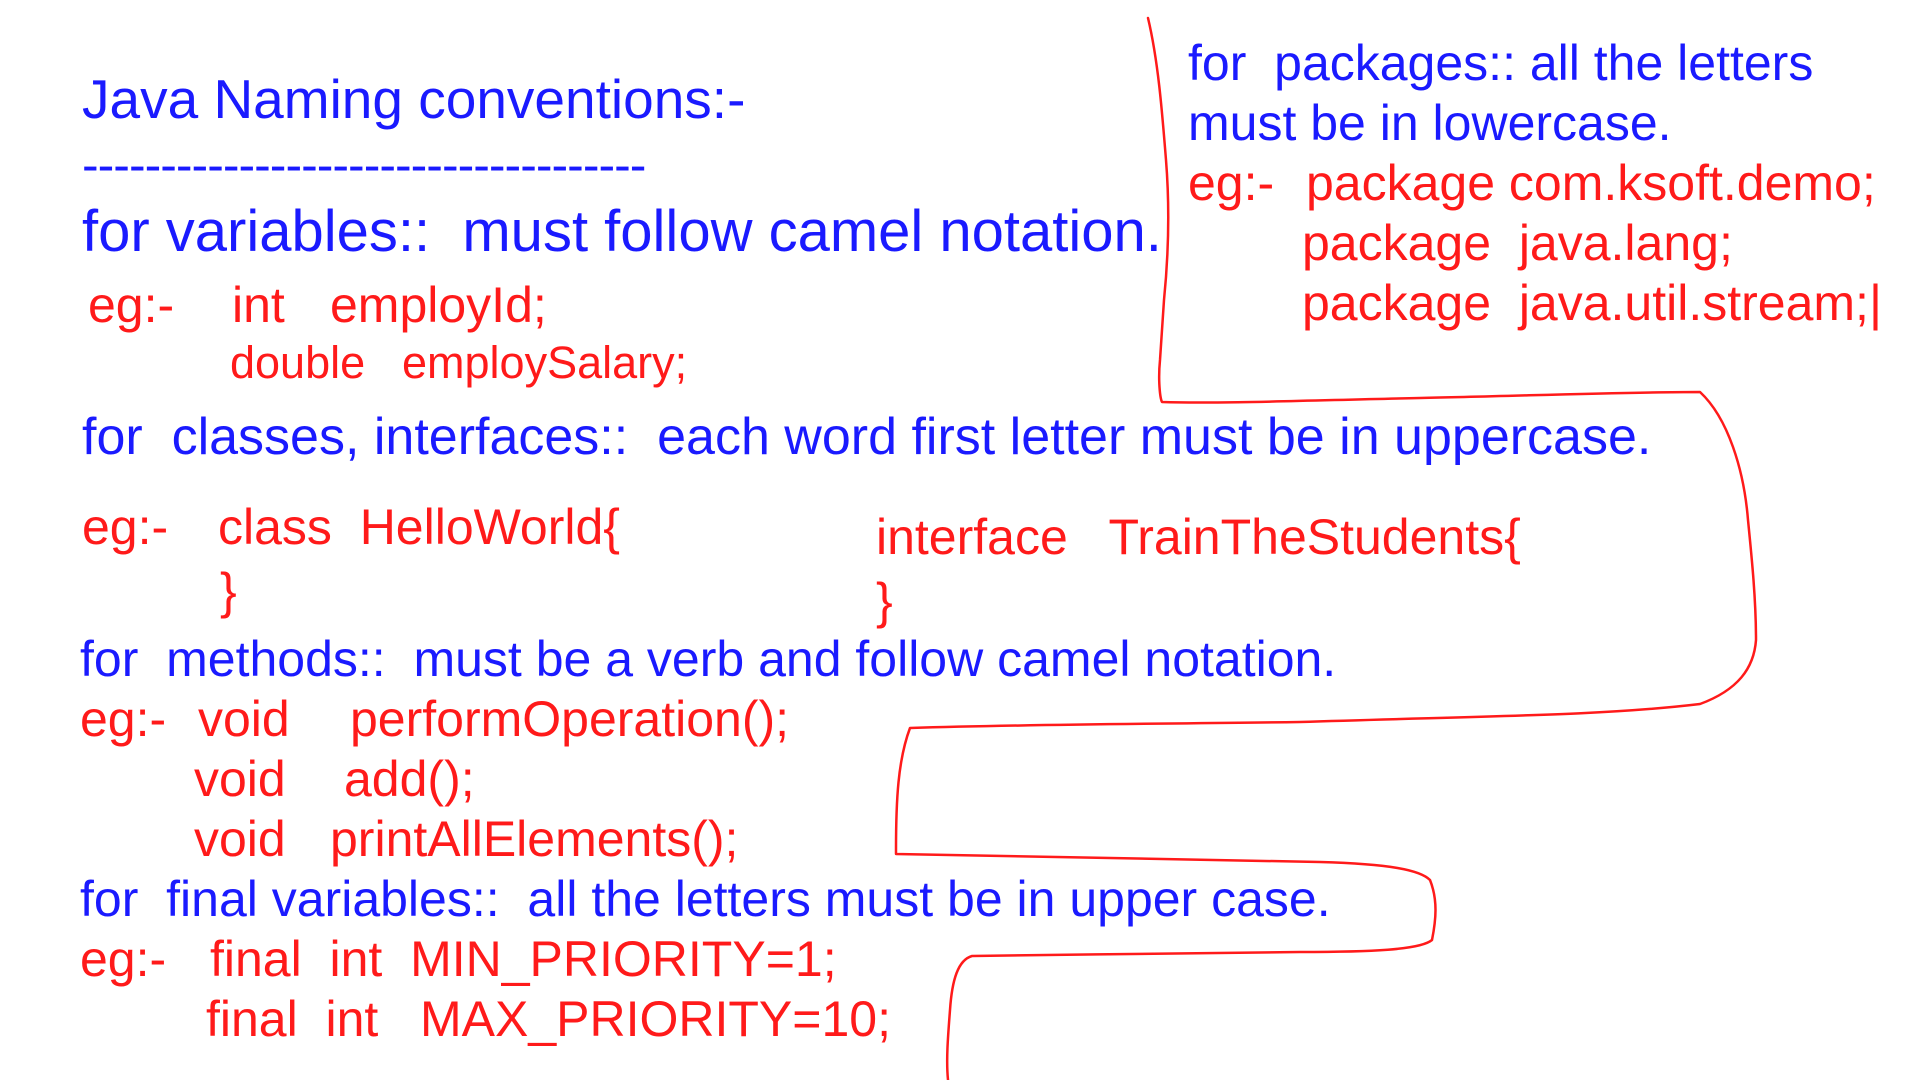 The image size is (1920, 1080). What do you see at coordinates (419, 527) in the screenshot?
I see `class-declaration: class HelloWorld{` at bounding box center [419, 527].